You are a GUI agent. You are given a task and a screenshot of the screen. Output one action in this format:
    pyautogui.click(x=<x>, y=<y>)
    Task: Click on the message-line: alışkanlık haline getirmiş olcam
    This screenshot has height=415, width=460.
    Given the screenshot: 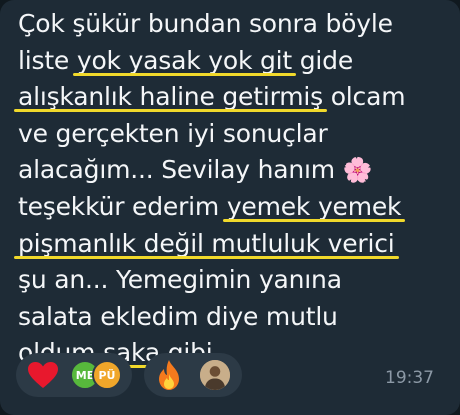 What is the action you would take?
    pyautogui.click(x=212, y=97)
    